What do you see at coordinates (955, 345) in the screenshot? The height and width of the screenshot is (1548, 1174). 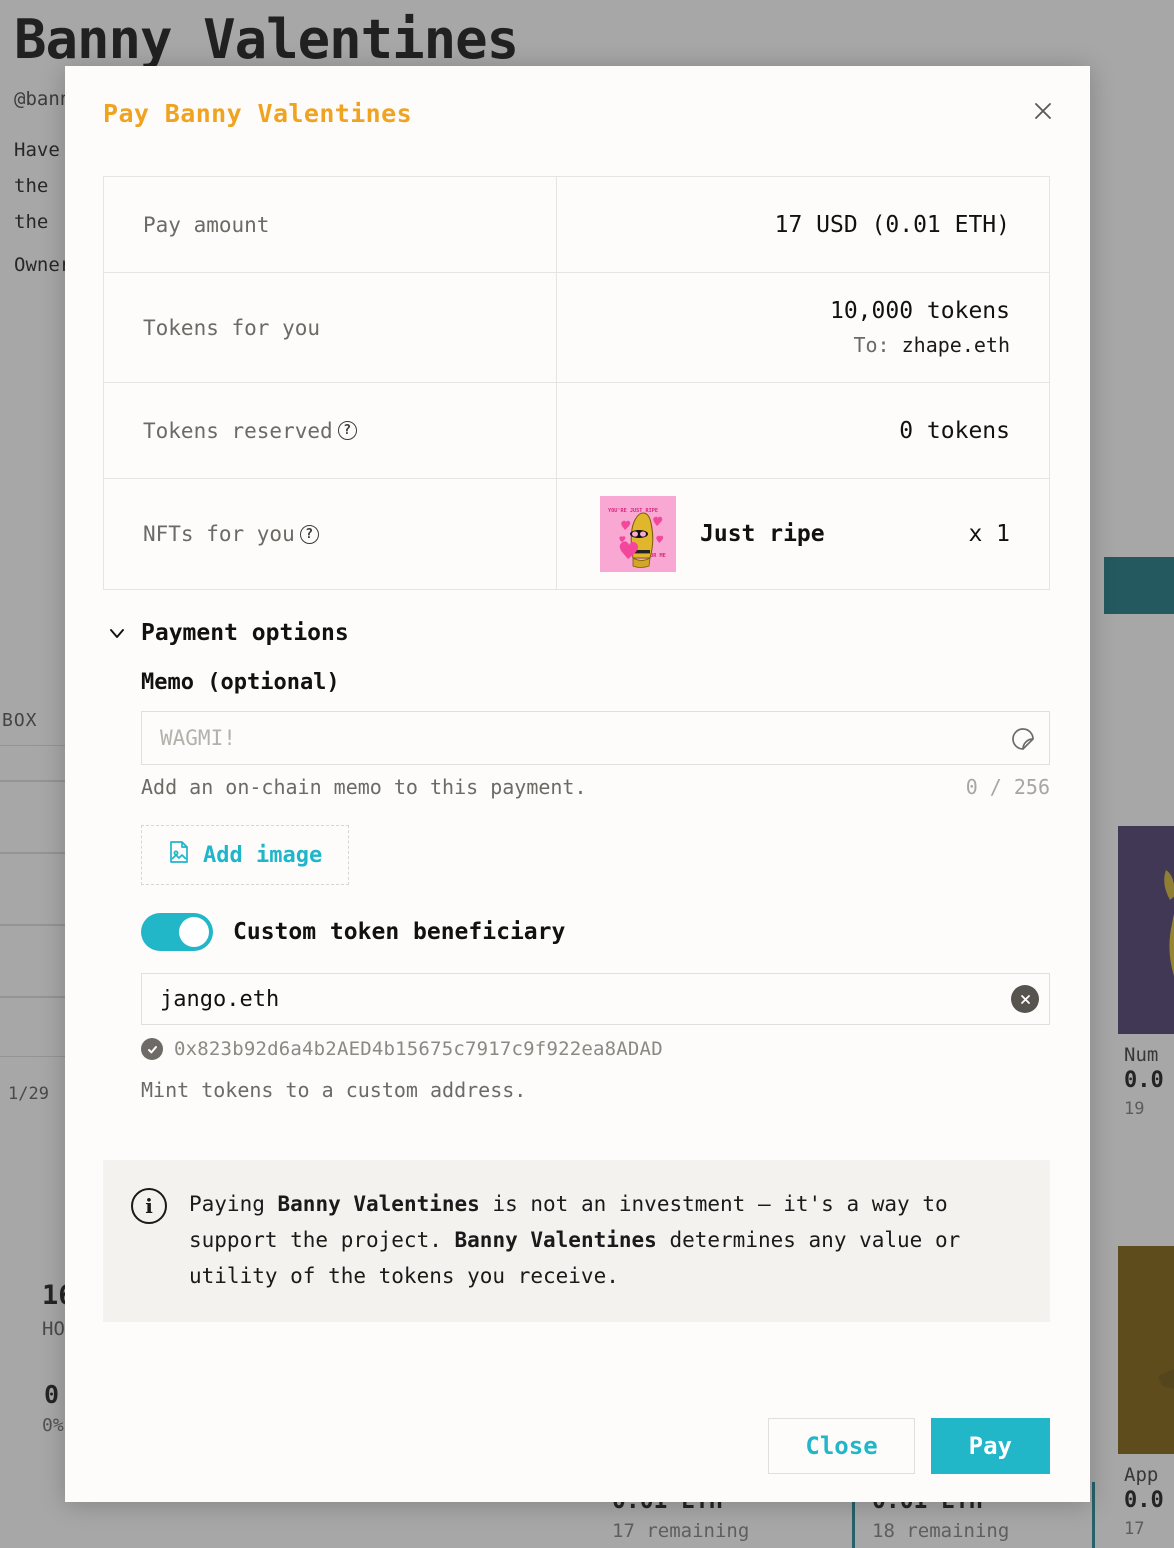 I see `tokens-beneficiary-value: zhape.eth` at bounding box center [955, 345].